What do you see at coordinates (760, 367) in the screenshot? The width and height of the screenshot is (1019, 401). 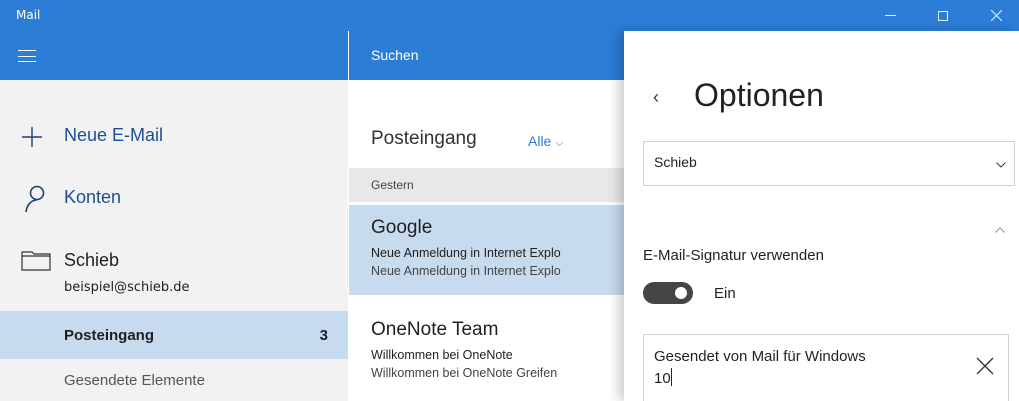 I see `signature-text: Gesendet von Mail für Windows 10` at bounding box center [760, 367].